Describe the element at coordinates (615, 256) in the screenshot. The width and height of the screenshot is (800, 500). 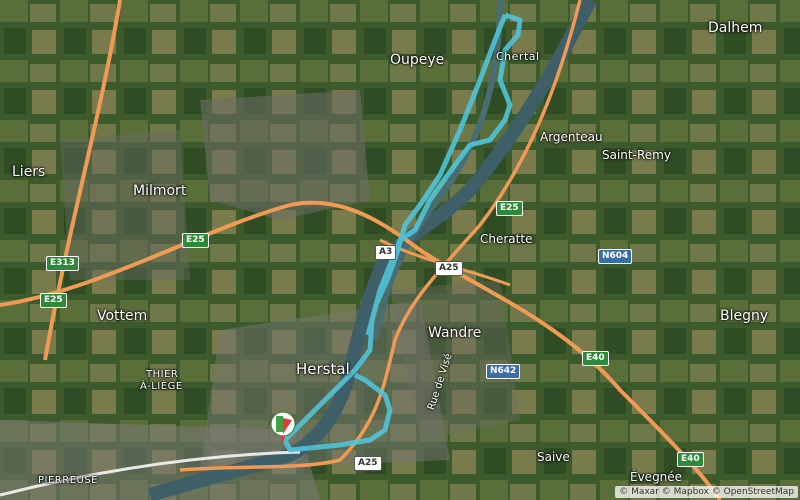
I see `shield-n604: N604` at that location.